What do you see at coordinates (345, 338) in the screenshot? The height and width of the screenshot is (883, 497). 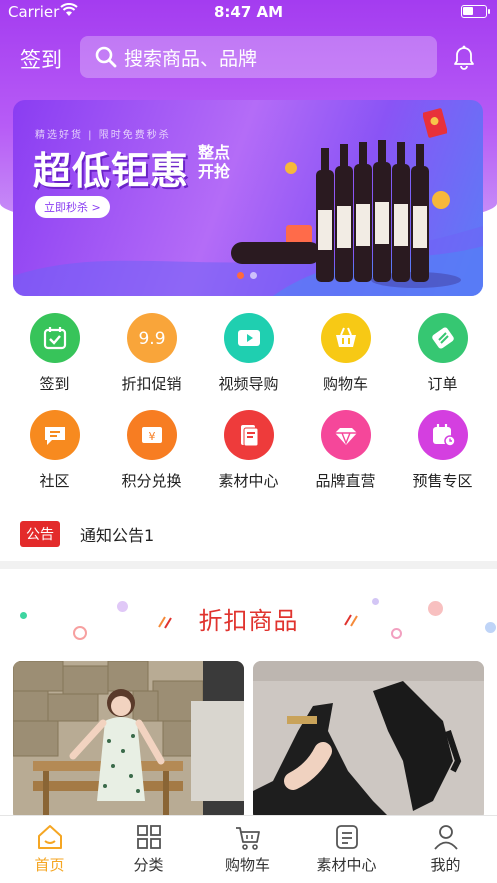 I see `basket-icon` at bounding box center [345, 338].